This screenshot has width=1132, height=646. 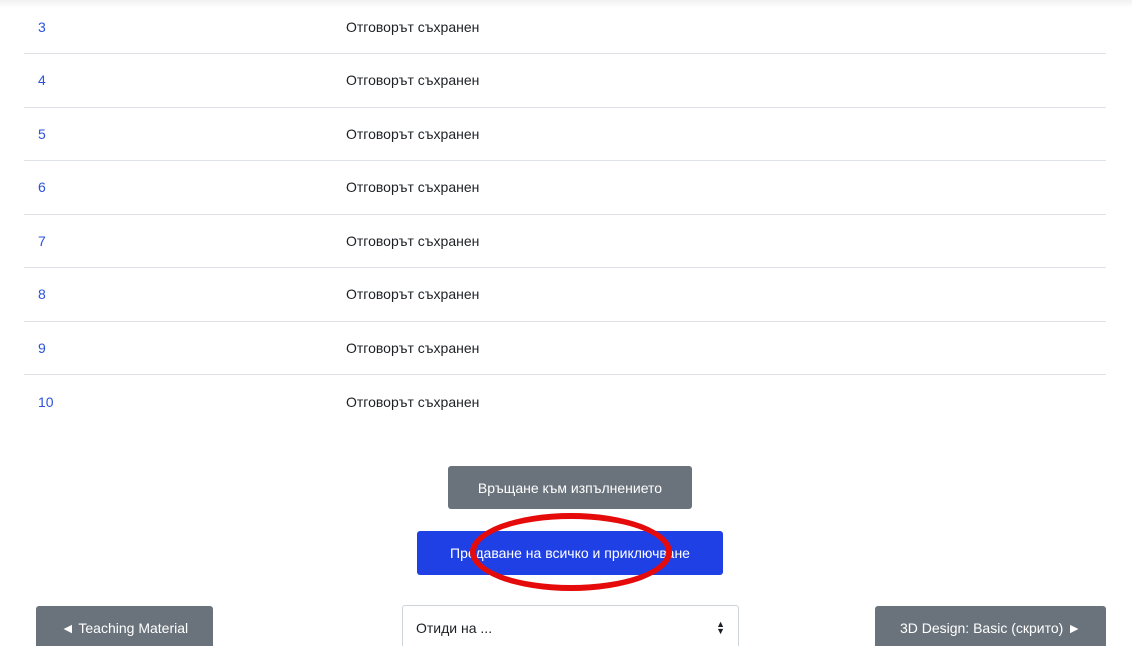 What do you see at coordinates (570, 553) in the screenshot?
I see `submit-all-and-finish-button: Предаване на всичко и приключване` at bounding box center [570, 553].